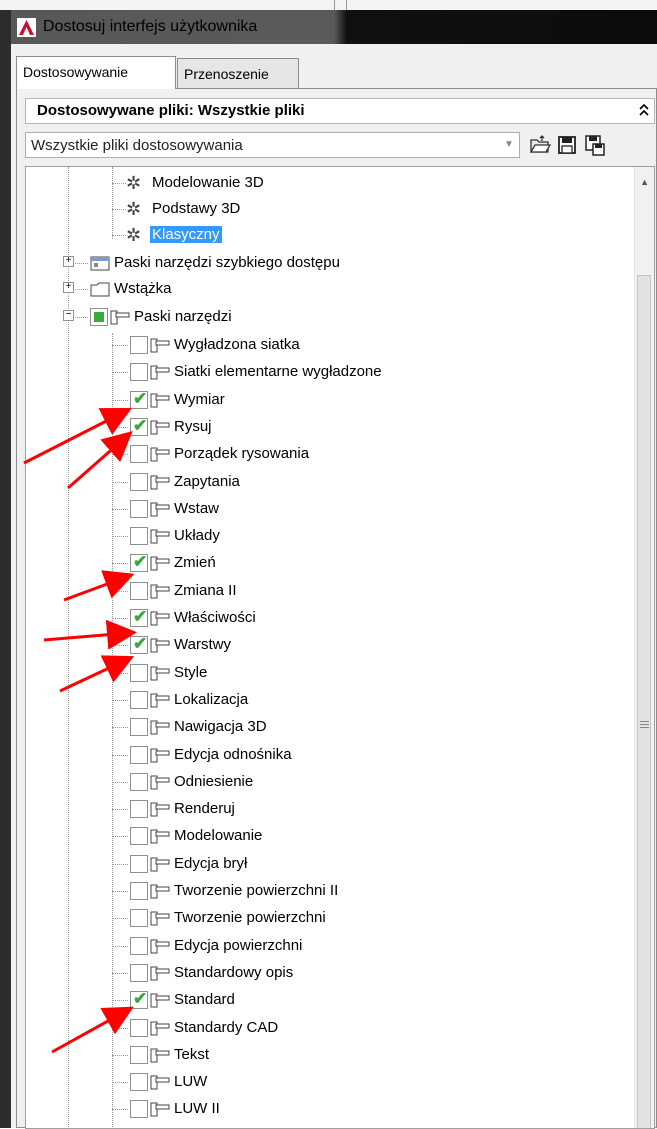  What do you see at coordinates (242, 453) in the screenshot?
I see `toolbar-label: Porządek rysowania` at bounding box center [242, 453].